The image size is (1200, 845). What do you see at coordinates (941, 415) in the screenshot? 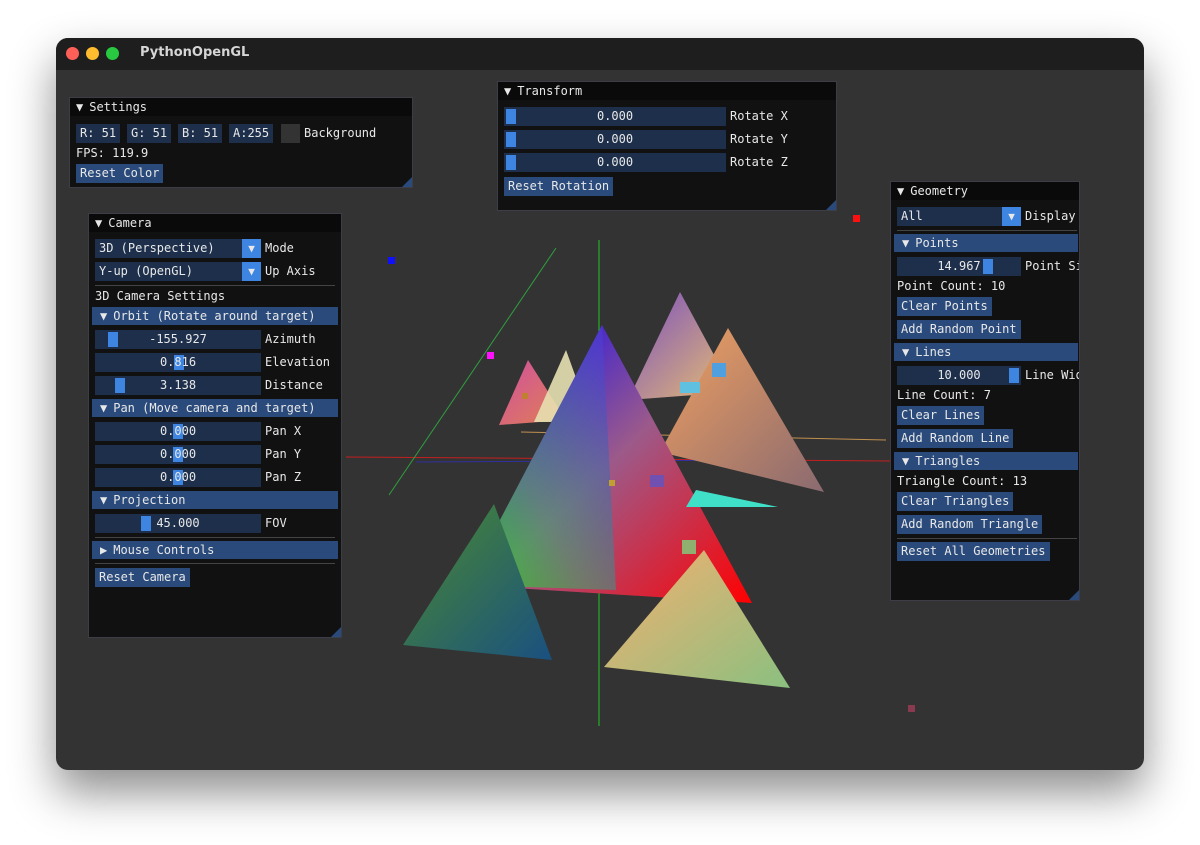
I see `clear-lines-button: Clear Lines` at bounding box center [941, 415].